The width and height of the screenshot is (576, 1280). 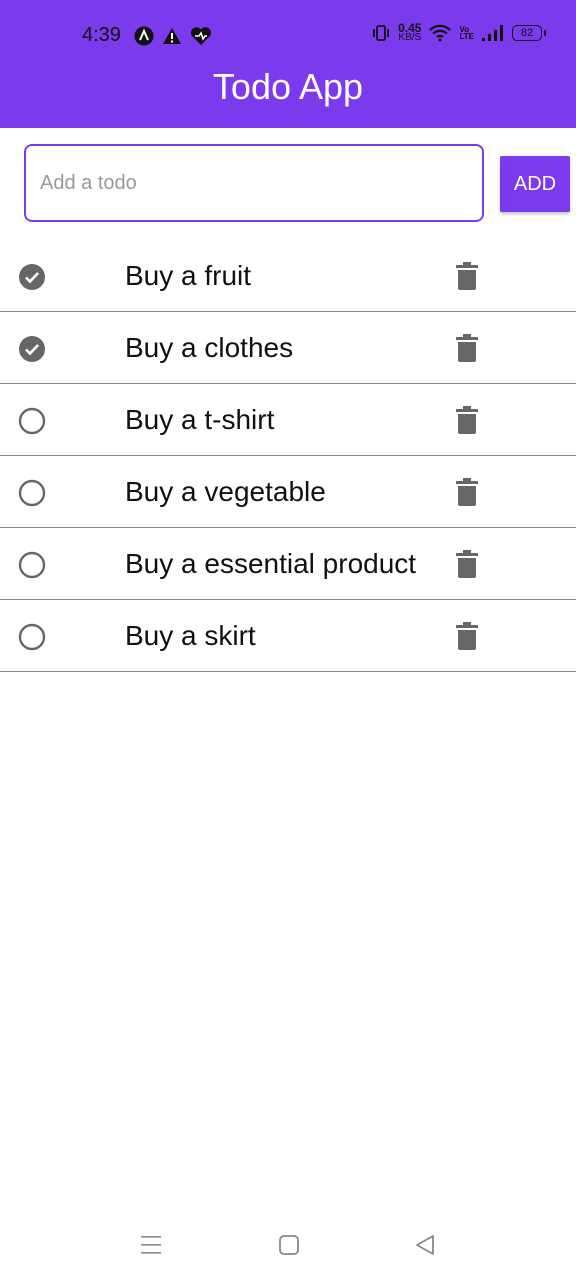 I want to click on todo-text: Buy a essential product, so click(x=271, y=563).